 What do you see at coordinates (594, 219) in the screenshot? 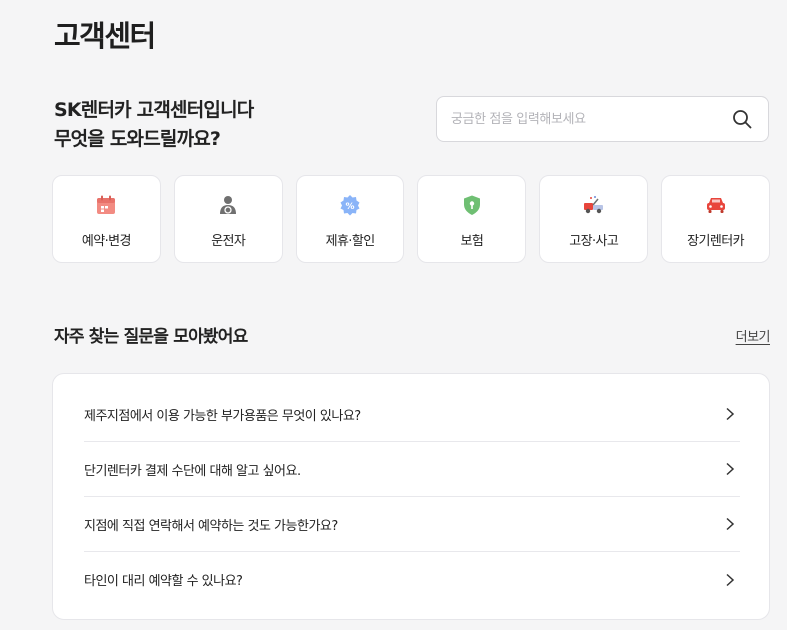
I see `category-breakdown-accident: 고장·사고` at bounding box center [594, 219].